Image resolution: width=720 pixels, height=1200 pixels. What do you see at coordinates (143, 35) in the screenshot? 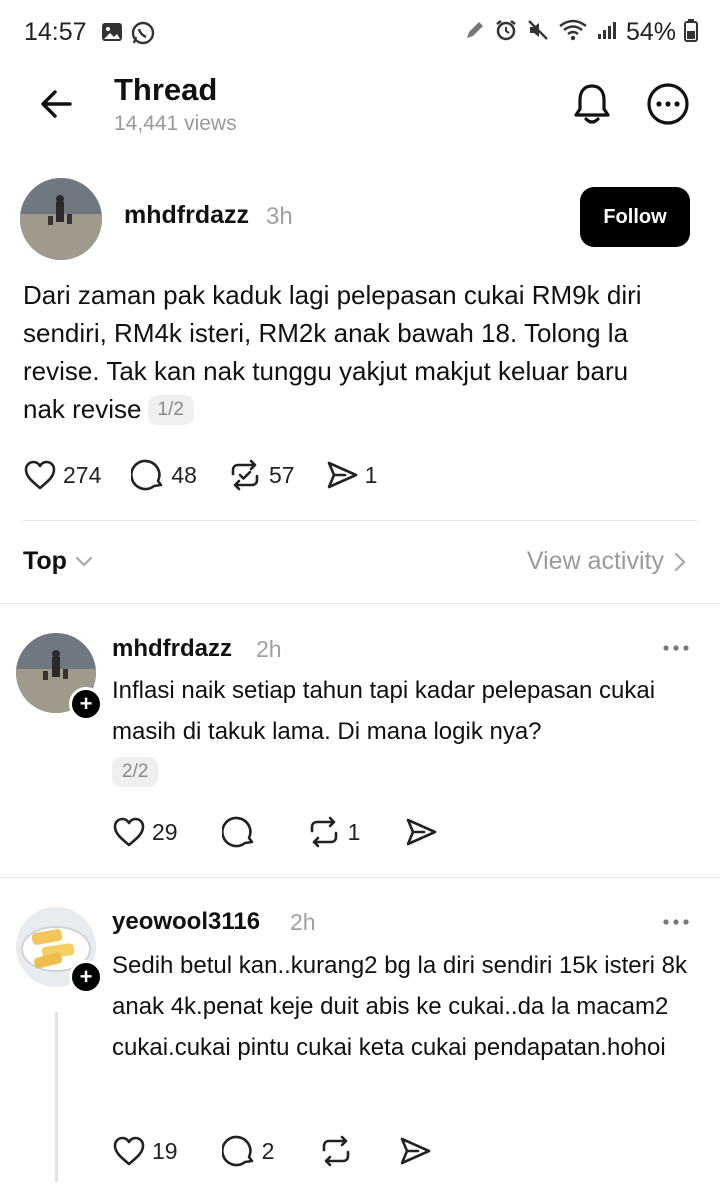
I see `whatsapp-icon` at bounding box center [143, 35].